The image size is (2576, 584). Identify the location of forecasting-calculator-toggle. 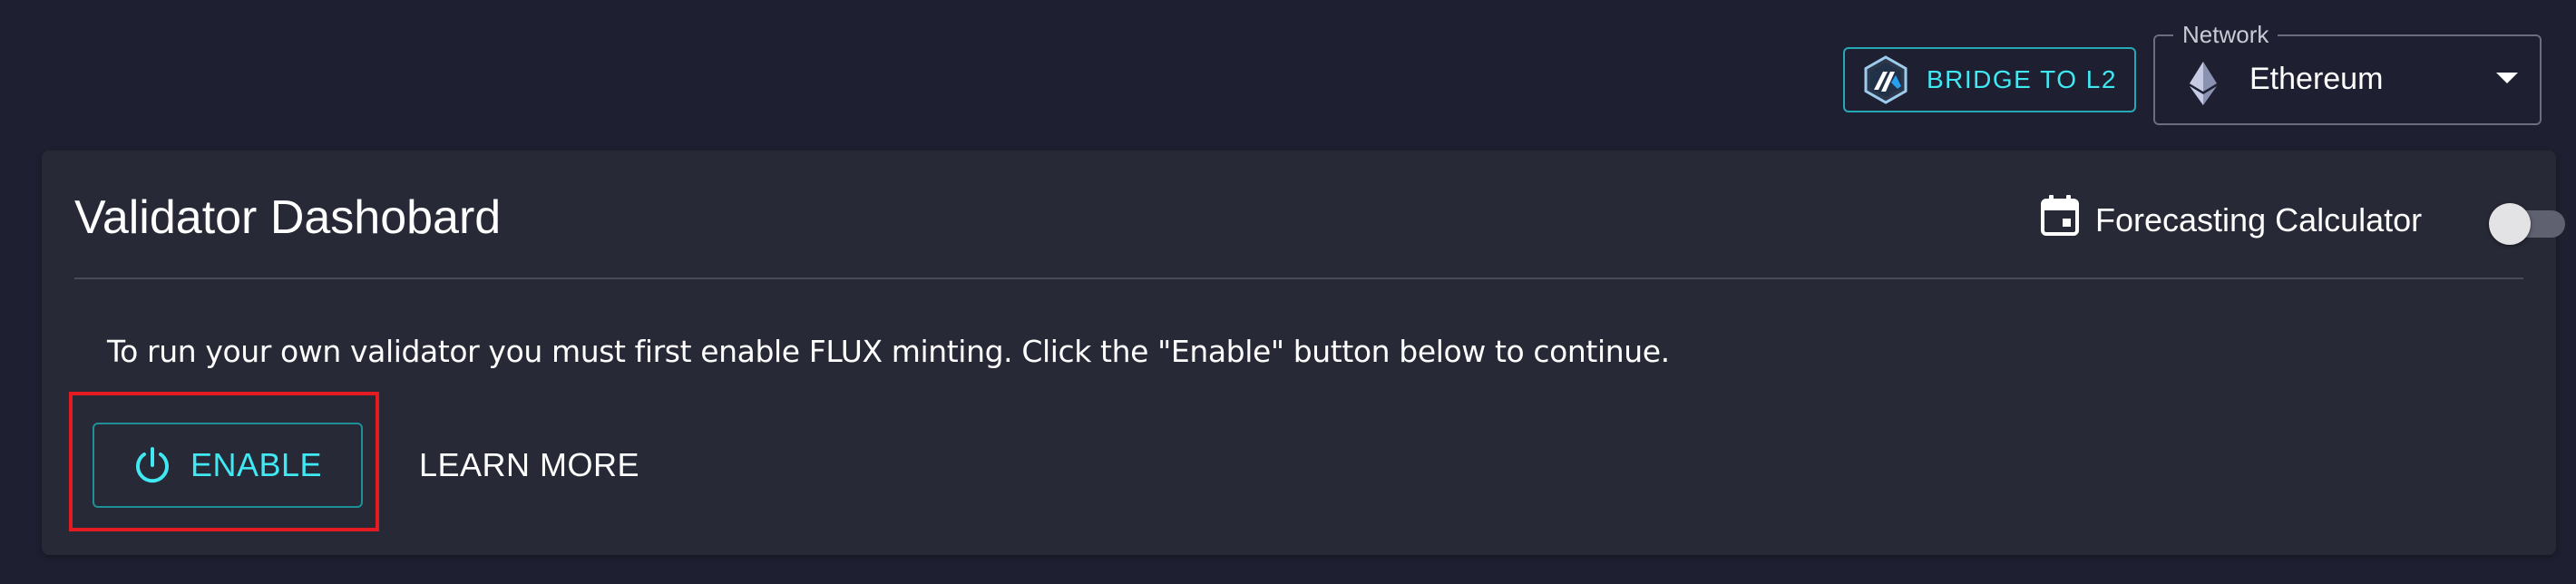
(2528, 224).